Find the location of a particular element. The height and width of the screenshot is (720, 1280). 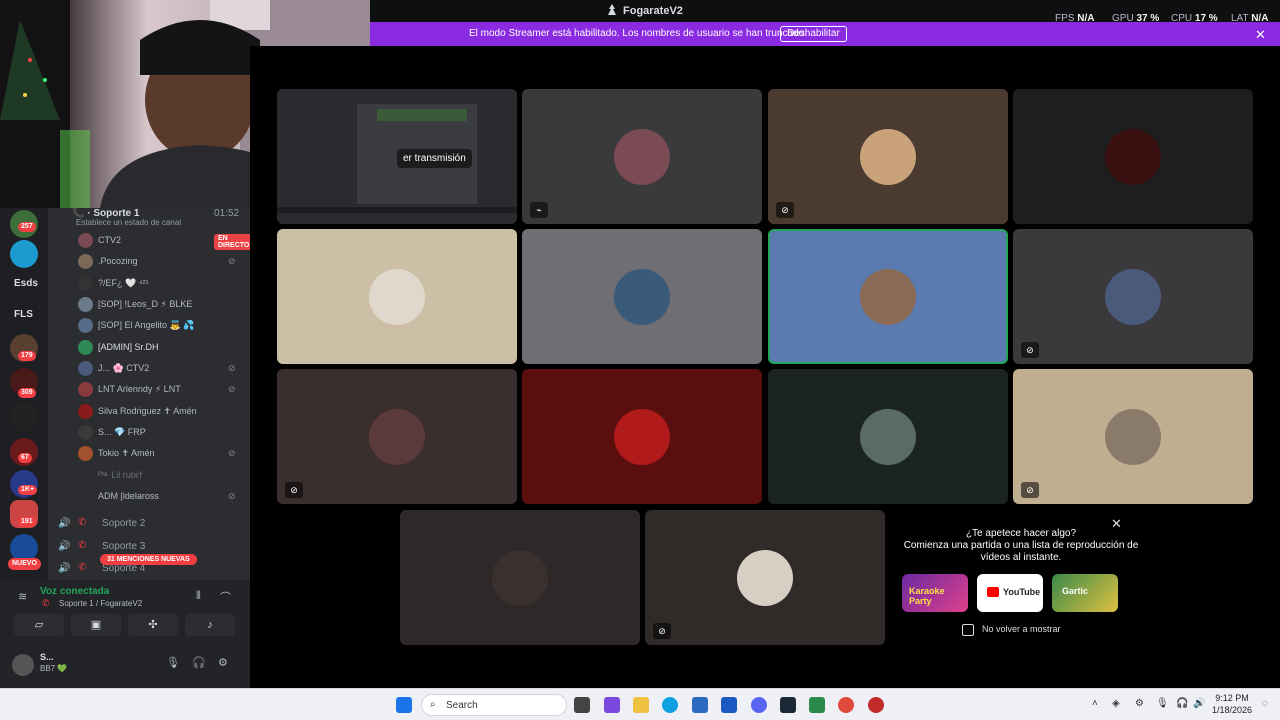

settings-gear-icon: ⚙ is located at coordinates (223, 662).